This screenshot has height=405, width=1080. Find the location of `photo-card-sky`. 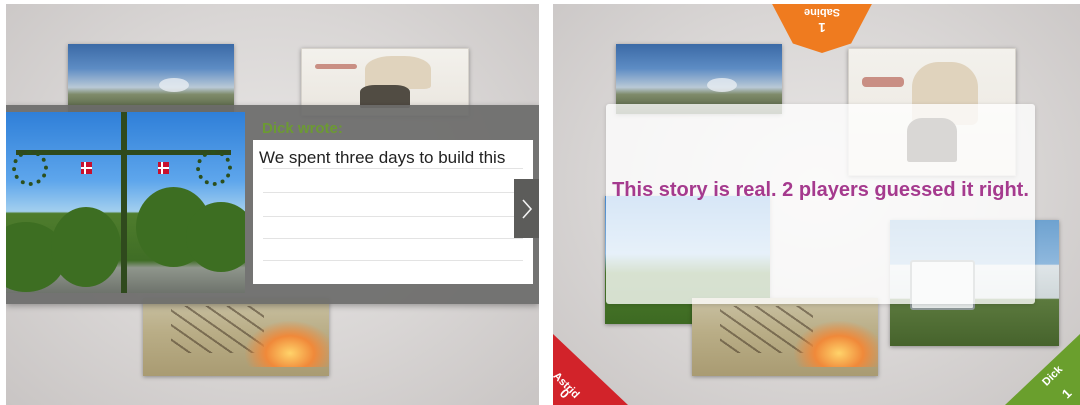

photo-card-sky is located at coordinates (151, 79).